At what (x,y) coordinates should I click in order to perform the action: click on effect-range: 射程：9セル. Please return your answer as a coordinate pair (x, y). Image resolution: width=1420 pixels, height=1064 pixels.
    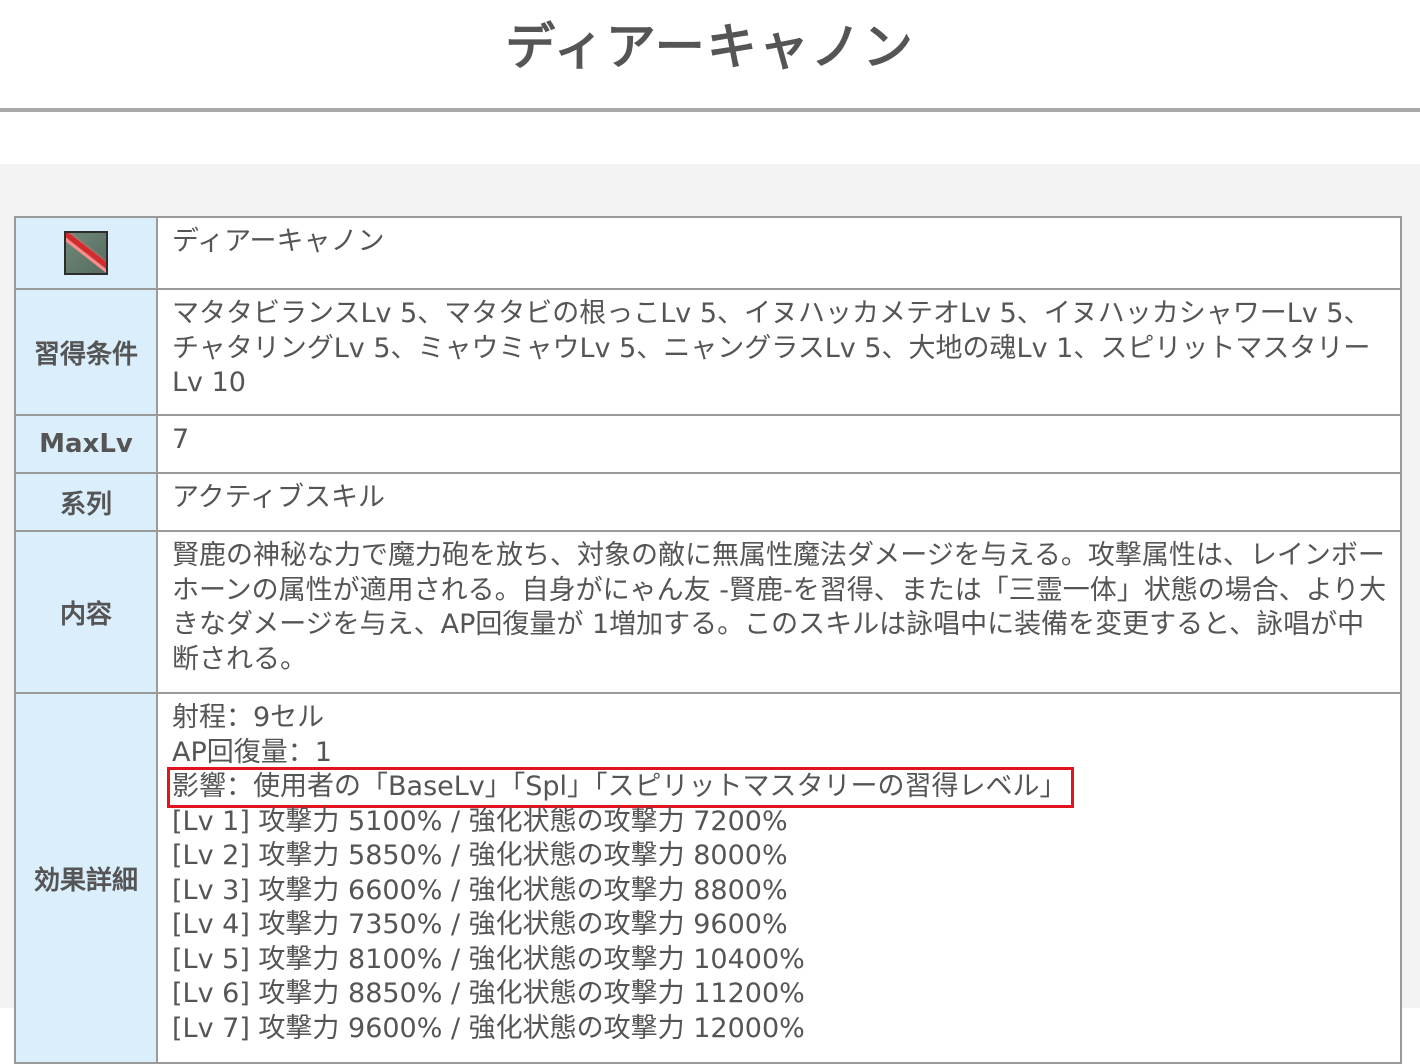
    Looking at the image, I should click on (248, 717).